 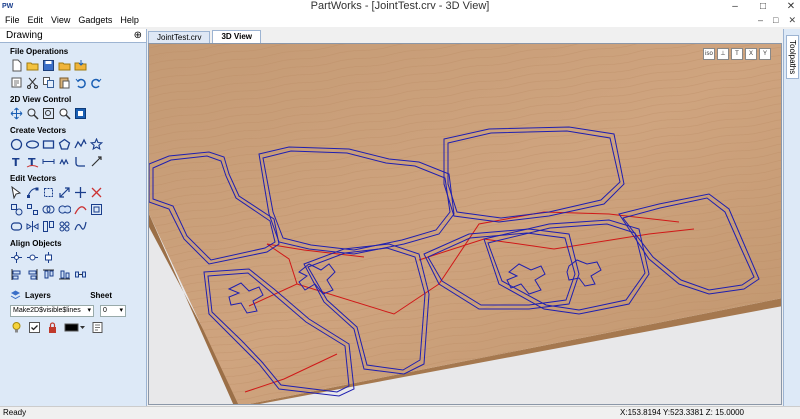 What do you see at coordinates (38, 295) in the screenshot?
I see `layers-label: Layers` at bounding box center [38, 295].